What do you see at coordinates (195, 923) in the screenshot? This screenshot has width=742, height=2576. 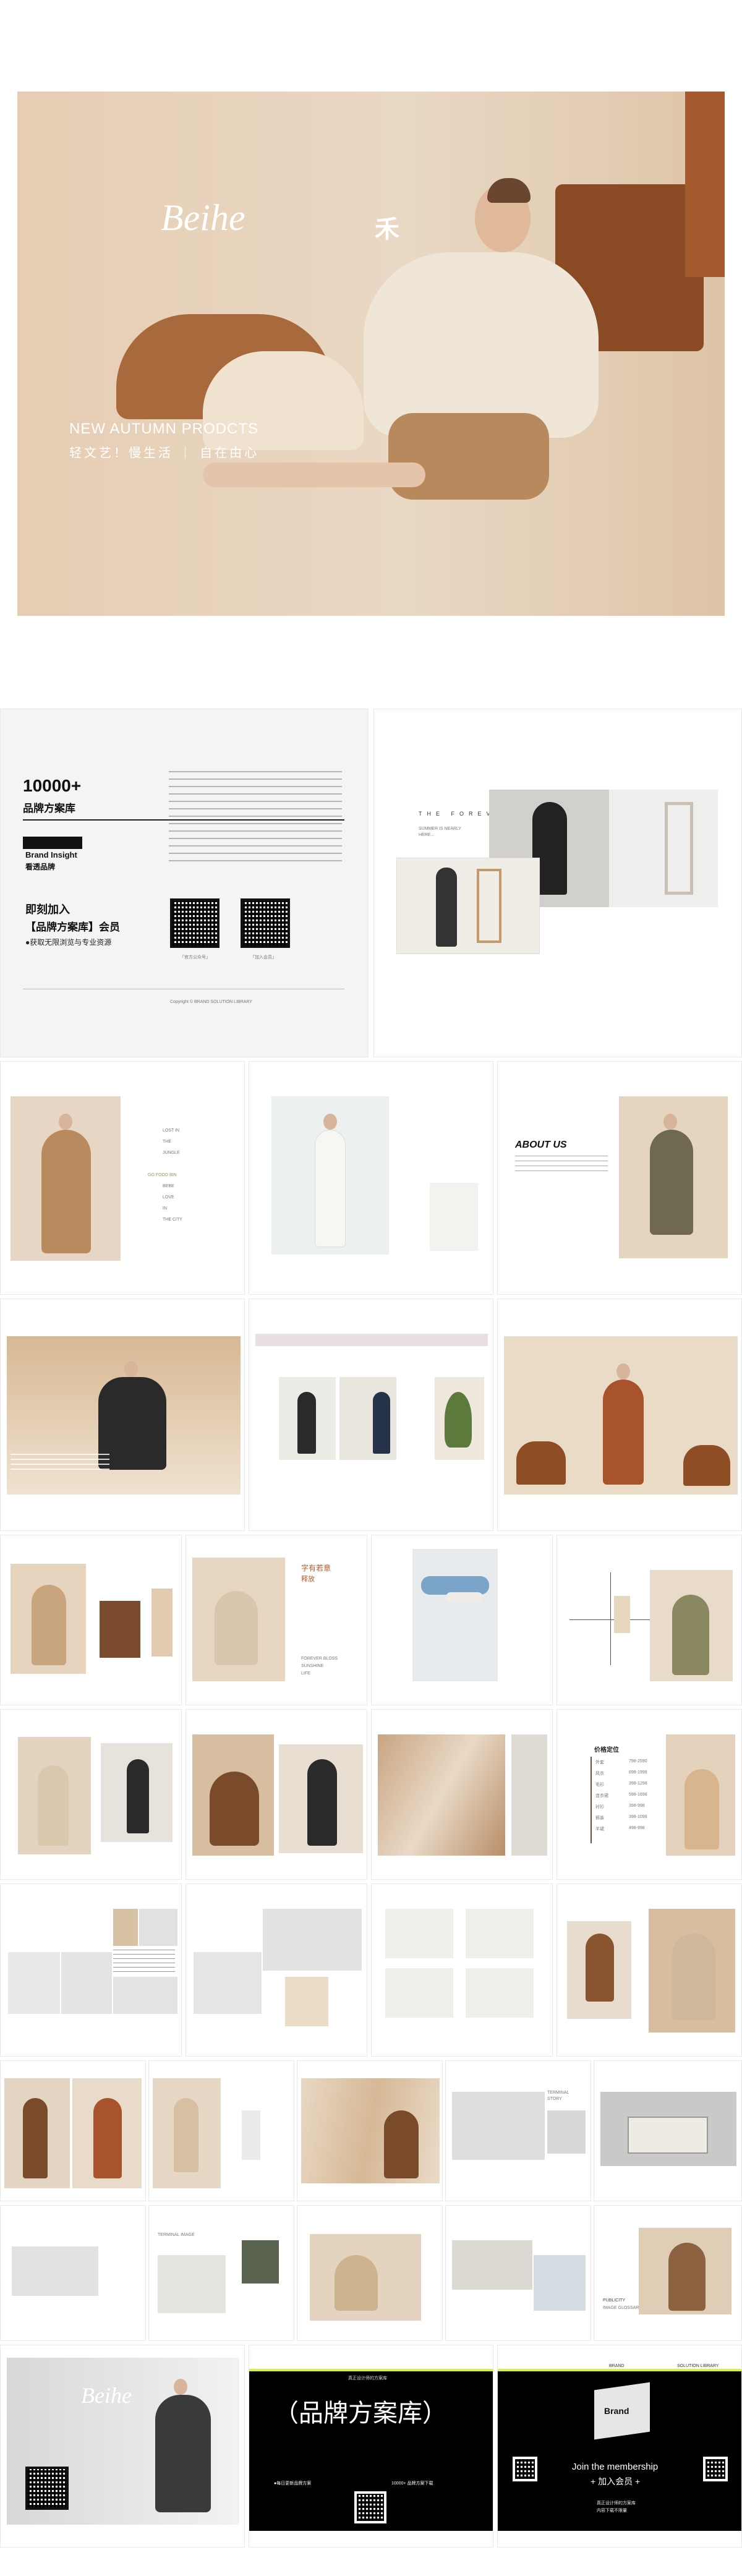 I see `qr-code-official` at bounding box center [195, 923].